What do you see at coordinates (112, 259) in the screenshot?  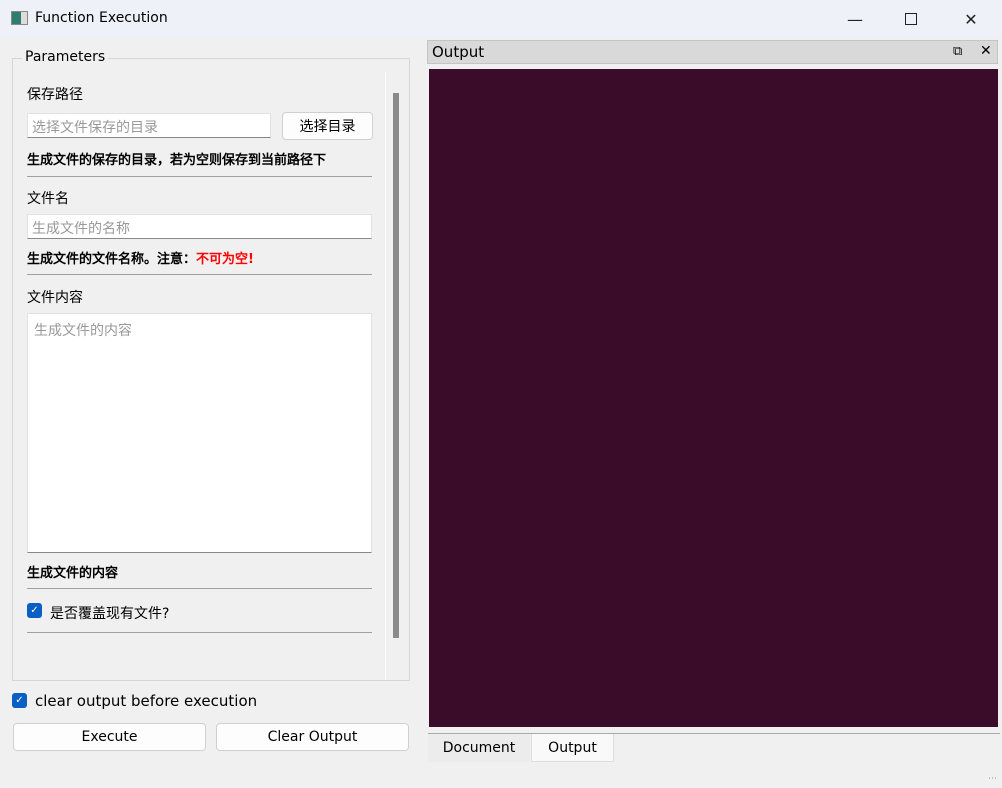 I see `file-name-desc-text: 生成文件的文件名称。注意：` at bounding box center [112, 259].